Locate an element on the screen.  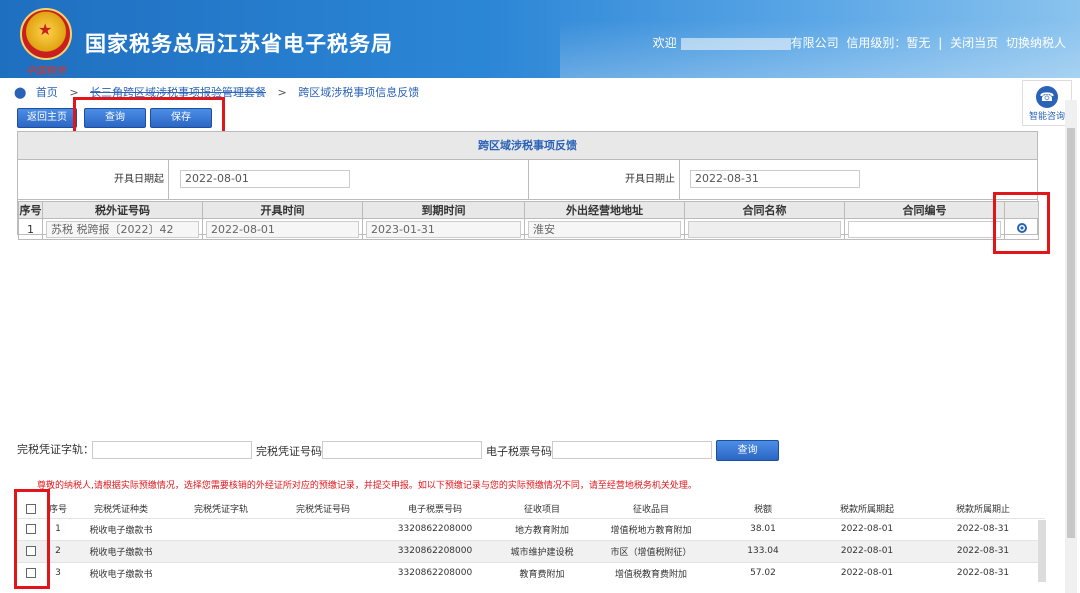
row-sub: 市区（增值税附征） is located at coordinates (651, 550).